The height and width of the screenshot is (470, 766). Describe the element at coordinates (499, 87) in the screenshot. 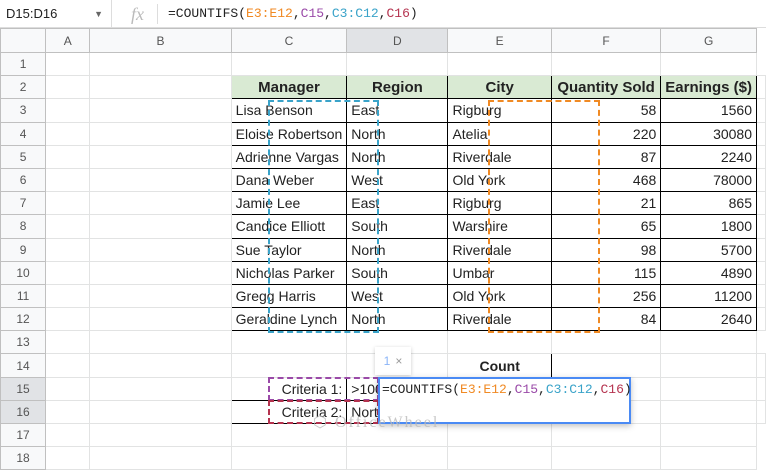

I see `table-header-cell: City` at that location.